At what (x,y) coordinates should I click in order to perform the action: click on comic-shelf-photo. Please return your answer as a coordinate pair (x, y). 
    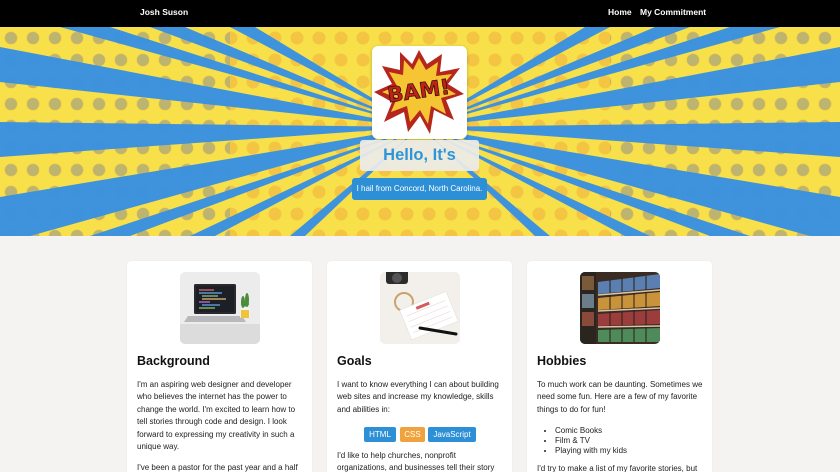
    Looking at the image, I should click on (620, 308).